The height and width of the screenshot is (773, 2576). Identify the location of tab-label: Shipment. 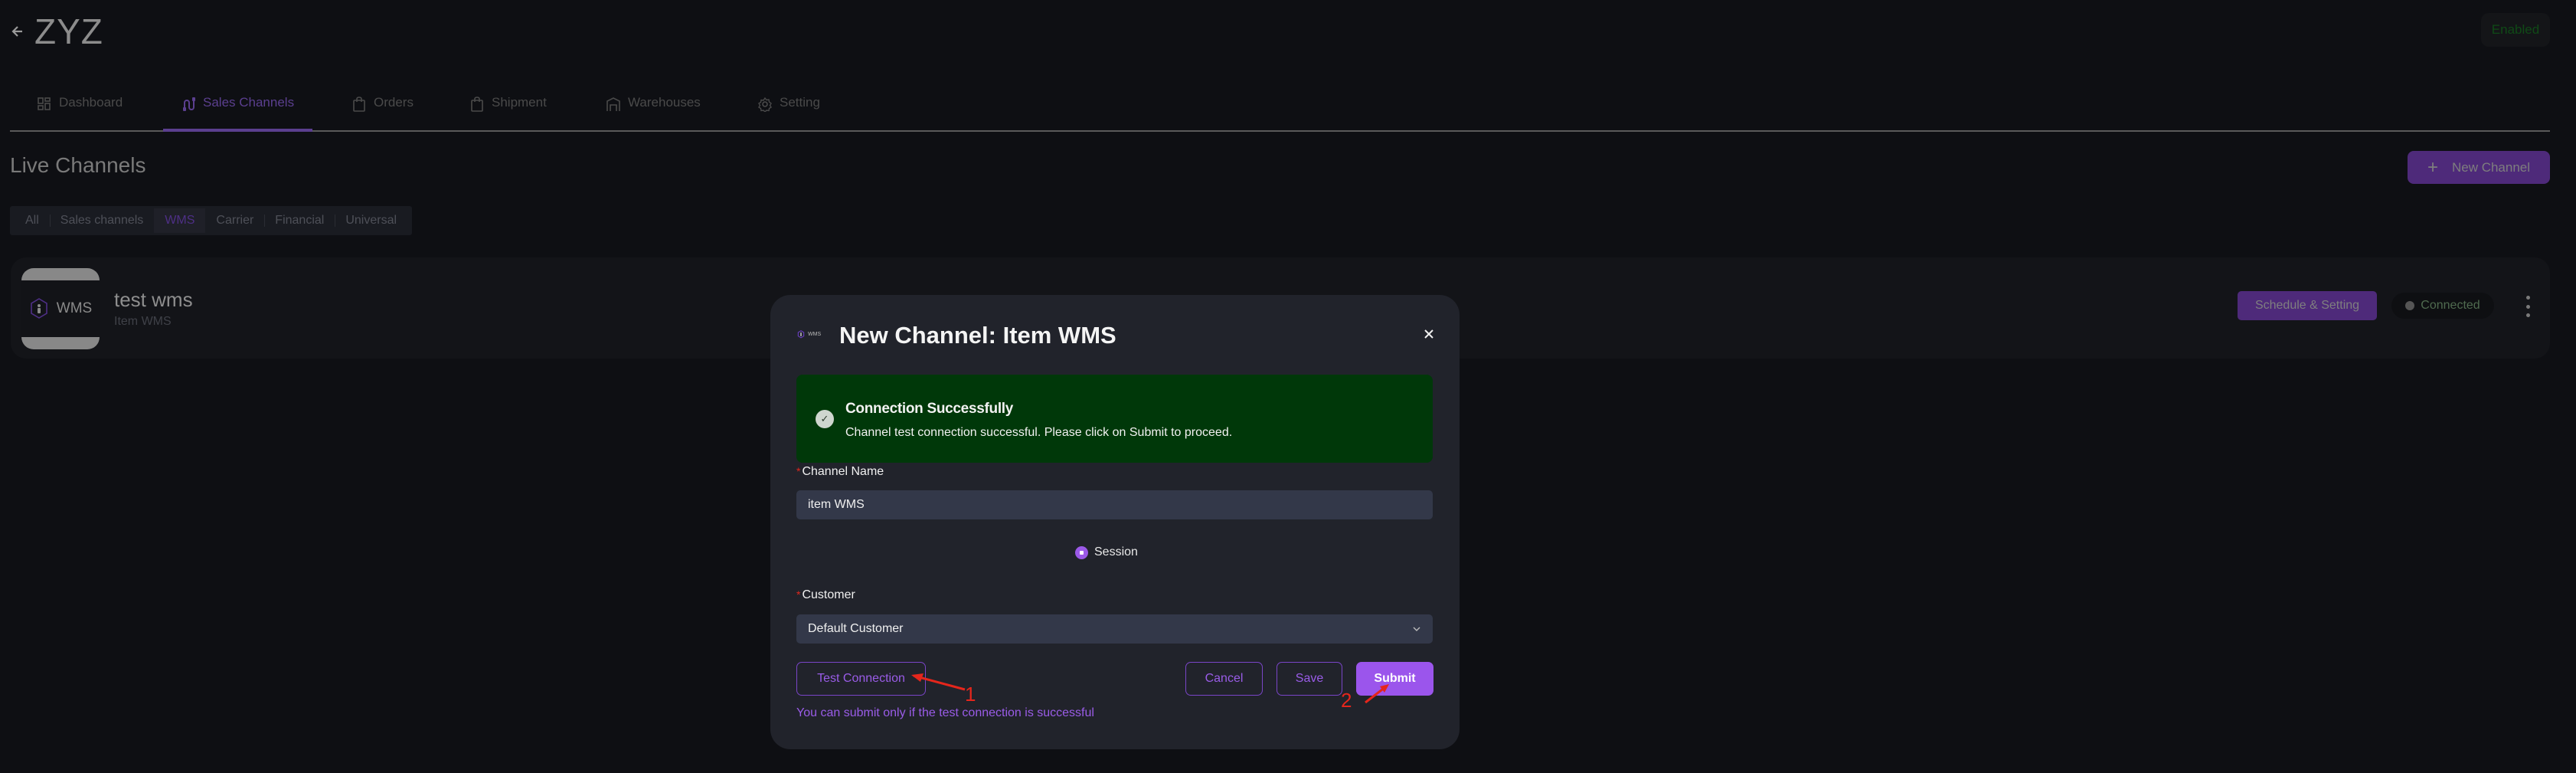
(519, 102).